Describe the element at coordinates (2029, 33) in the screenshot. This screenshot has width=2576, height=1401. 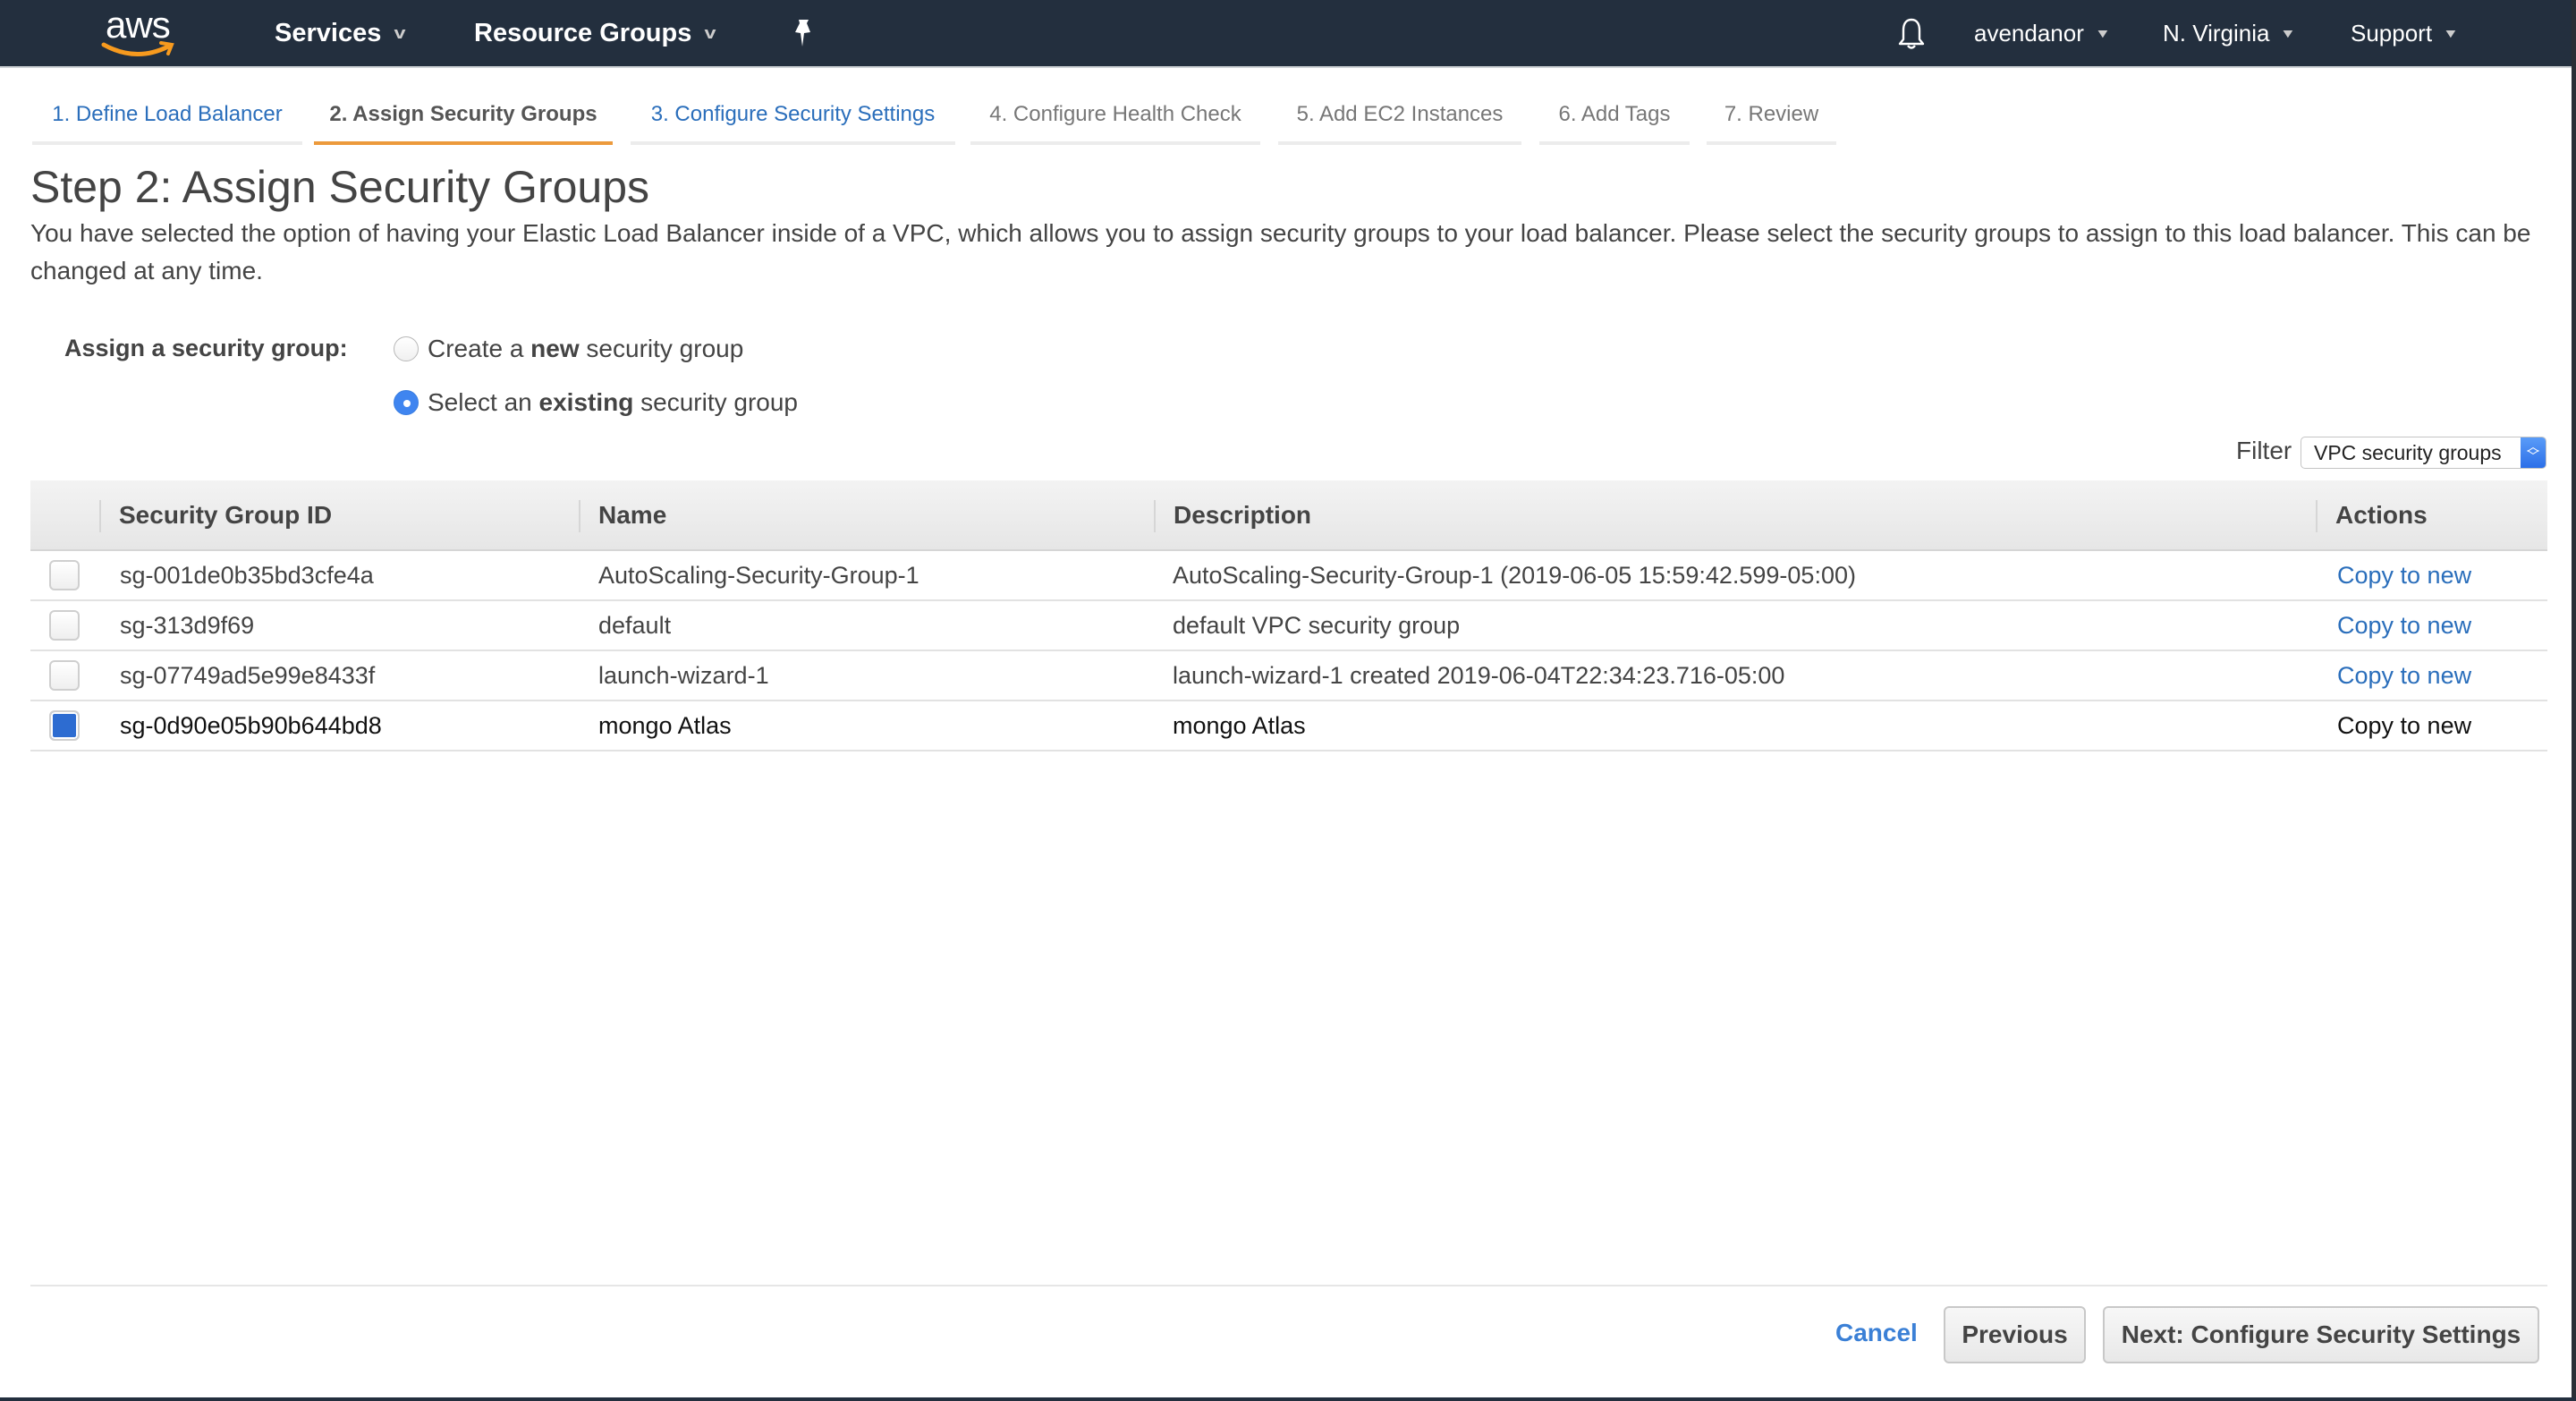
I see `user-name: avendanor` at that location.